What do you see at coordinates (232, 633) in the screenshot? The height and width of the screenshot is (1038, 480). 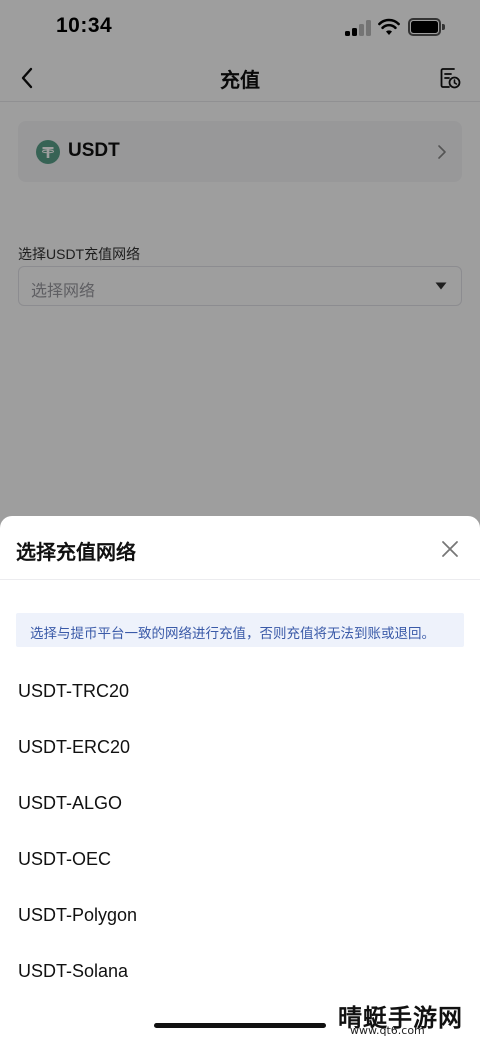 I see `notice-text: 选择与提币平台一致的网络进行充值，否则充值将无法到账或退回。` at bounding box center [232, 633].